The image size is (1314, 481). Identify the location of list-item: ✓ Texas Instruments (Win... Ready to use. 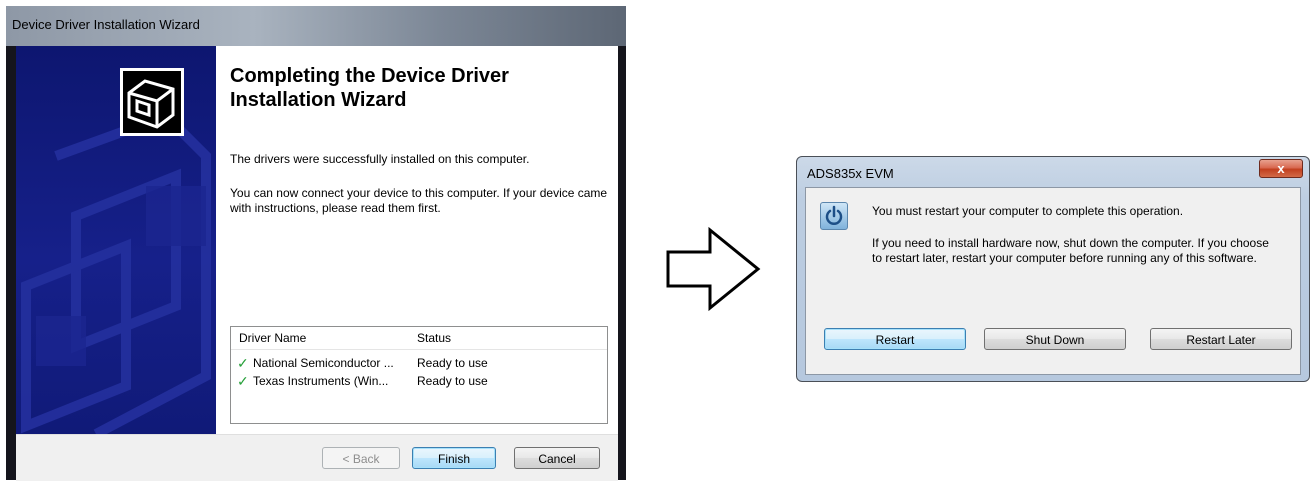
(419, 381).